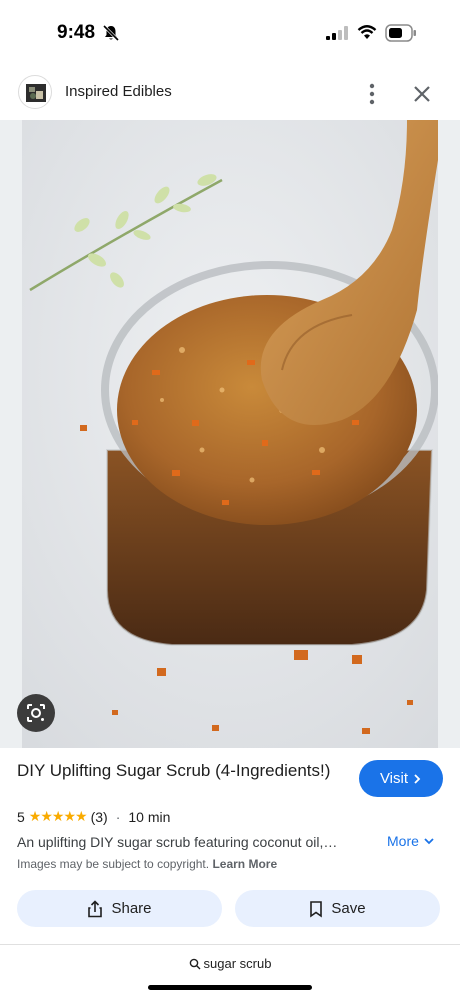  I want to click on bookmark-icon, so click(316, 909).